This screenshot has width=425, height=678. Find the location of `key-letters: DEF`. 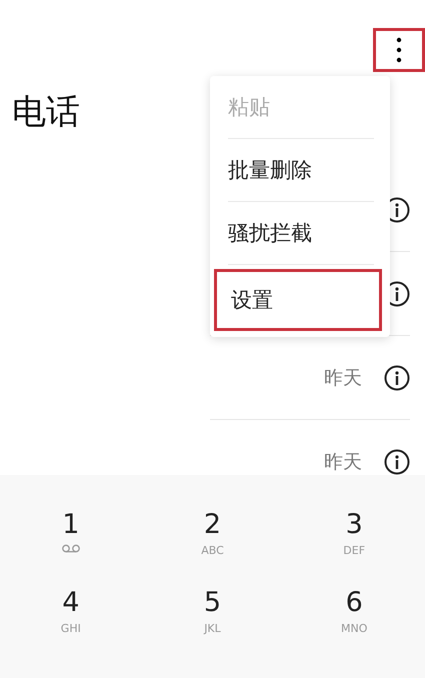

key-letters: DEF is located at coordinates (354, 550).